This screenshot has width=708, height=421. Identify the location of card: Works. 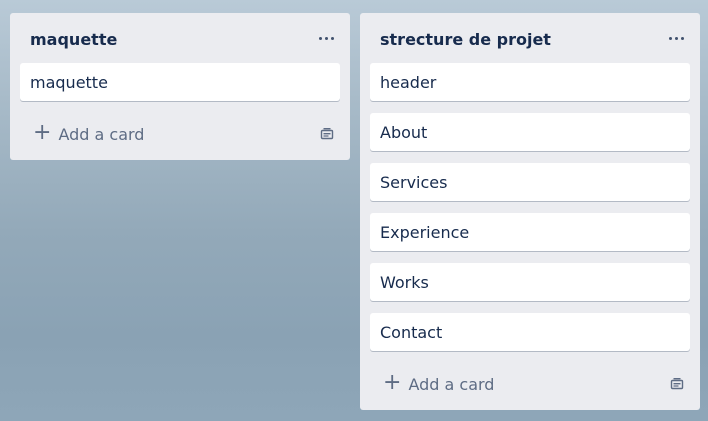
(530, 282).